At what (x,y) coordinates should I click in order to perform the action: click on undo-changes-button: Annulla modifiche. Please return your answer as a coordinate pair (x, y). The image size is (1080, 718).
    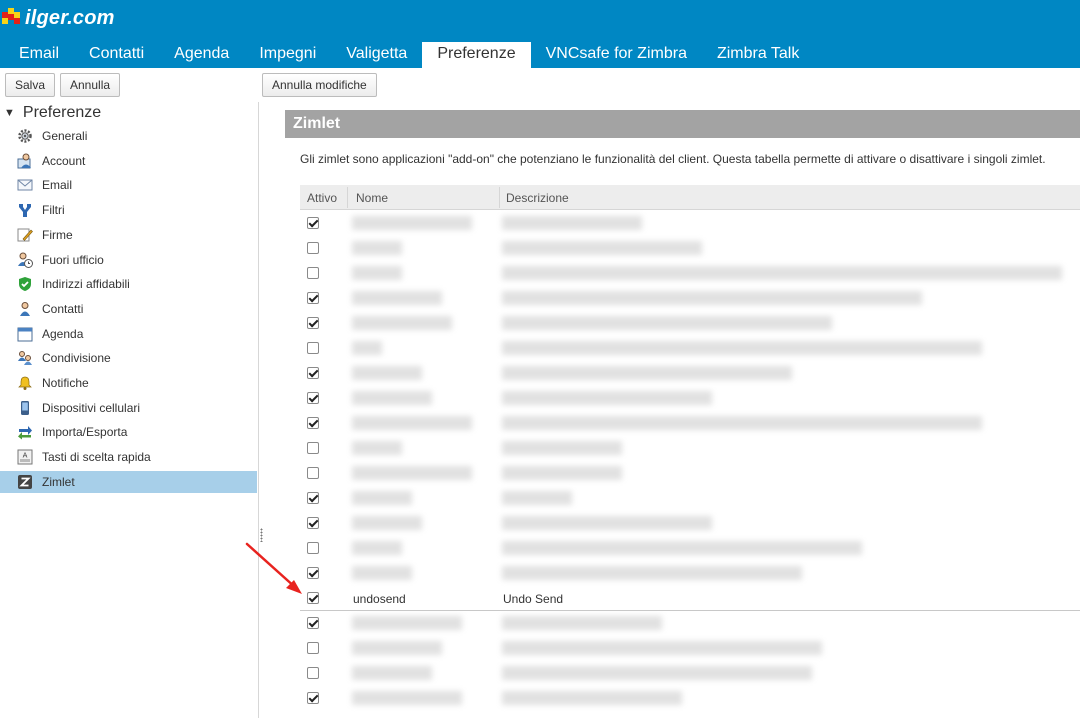
    Looking at the image, I should click on (319, 85).